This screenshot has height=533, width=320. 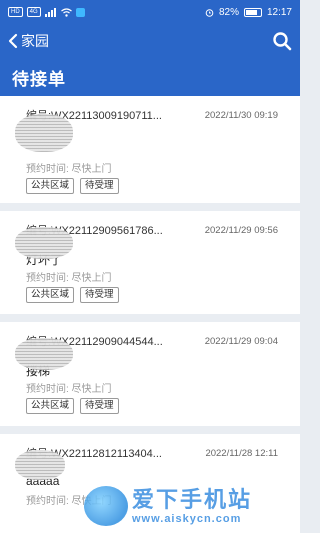 I want to click on battery-fill, so click(x=251, y=12).